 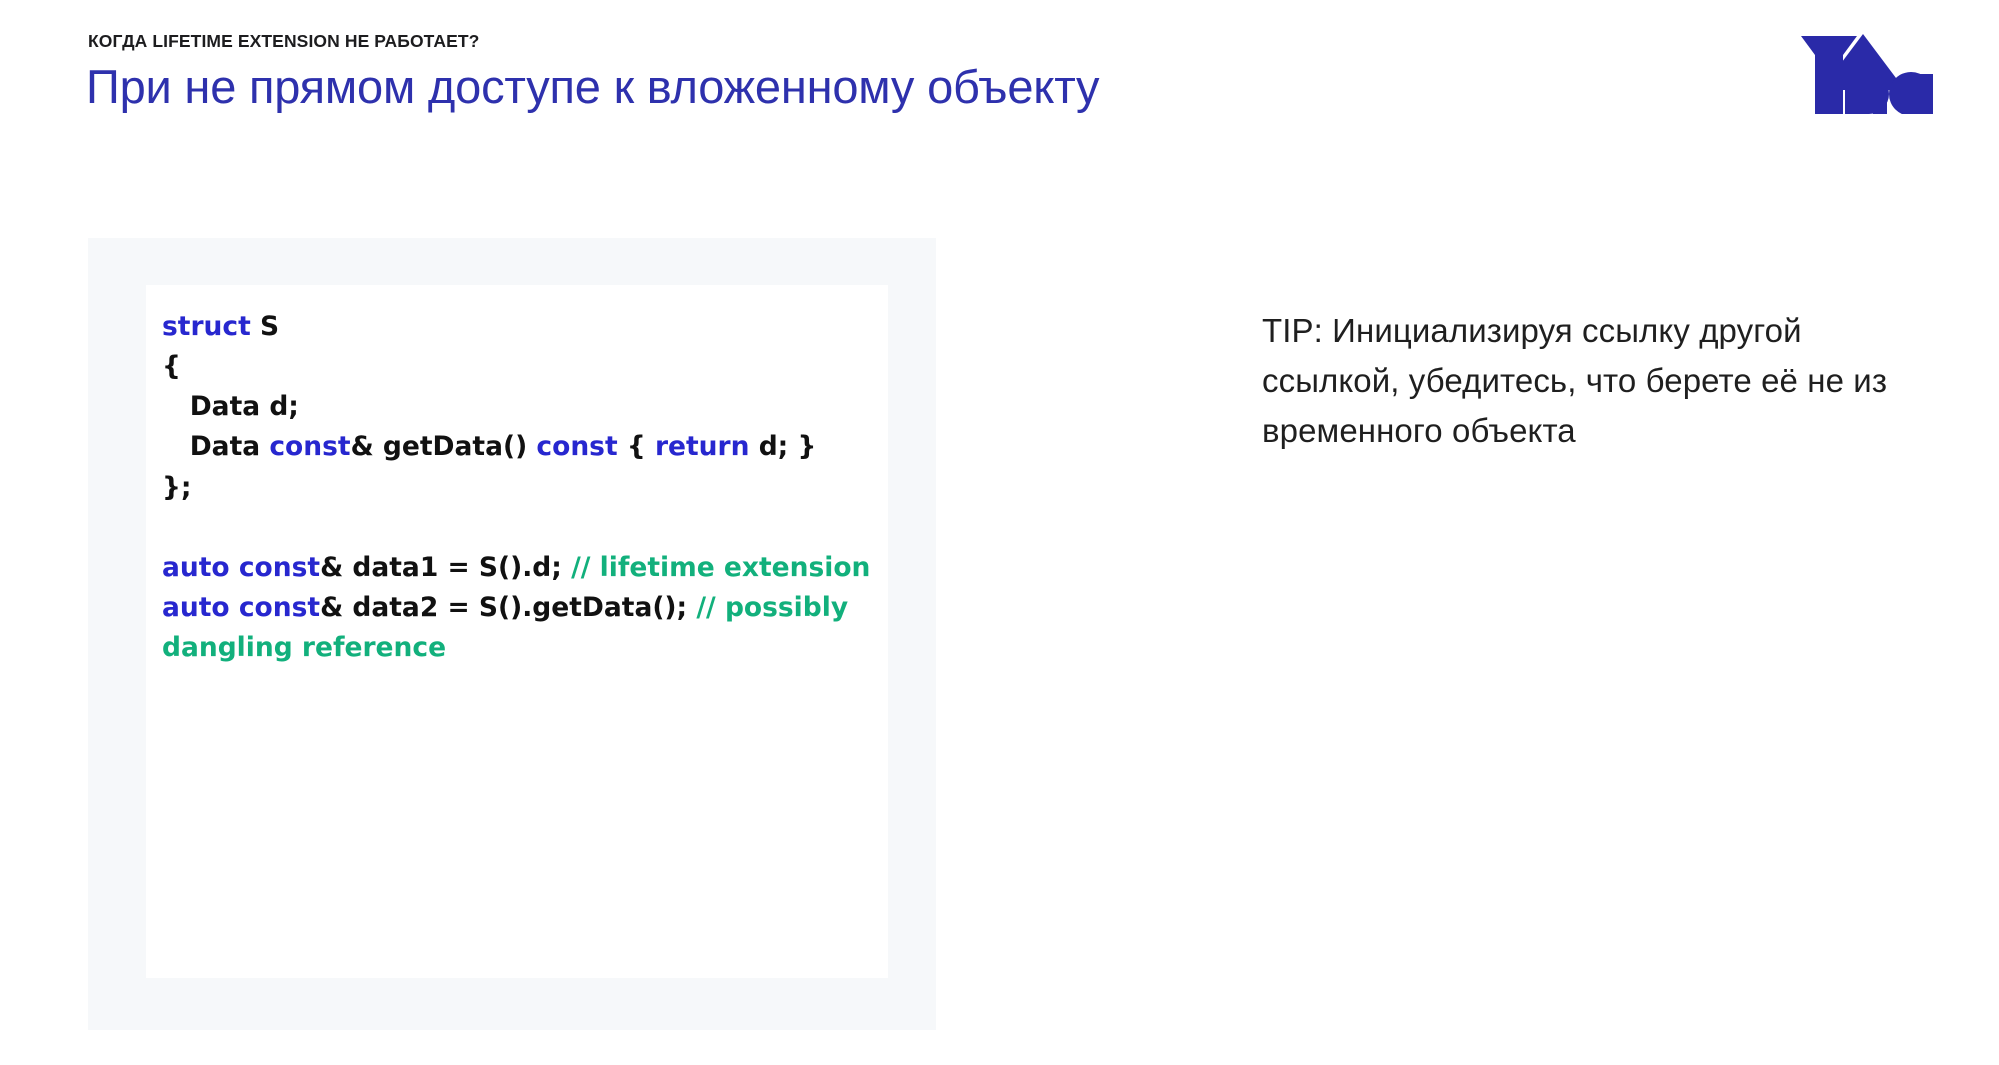 What do you see at coordinates (230, 407) in the screenshot?
I see `code-token: Data d;` at bounding box center [230, 407].